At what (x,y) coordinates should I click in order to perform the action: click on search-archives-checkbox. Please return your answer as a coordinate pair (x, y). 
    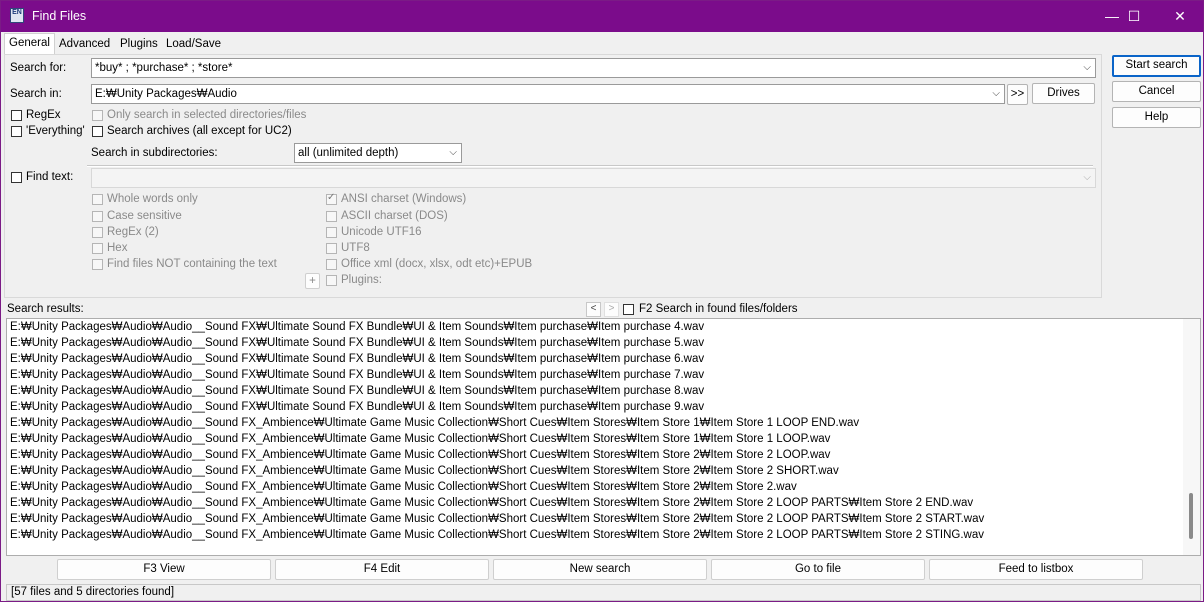
    Looking at the image, I should click on (97, 131).